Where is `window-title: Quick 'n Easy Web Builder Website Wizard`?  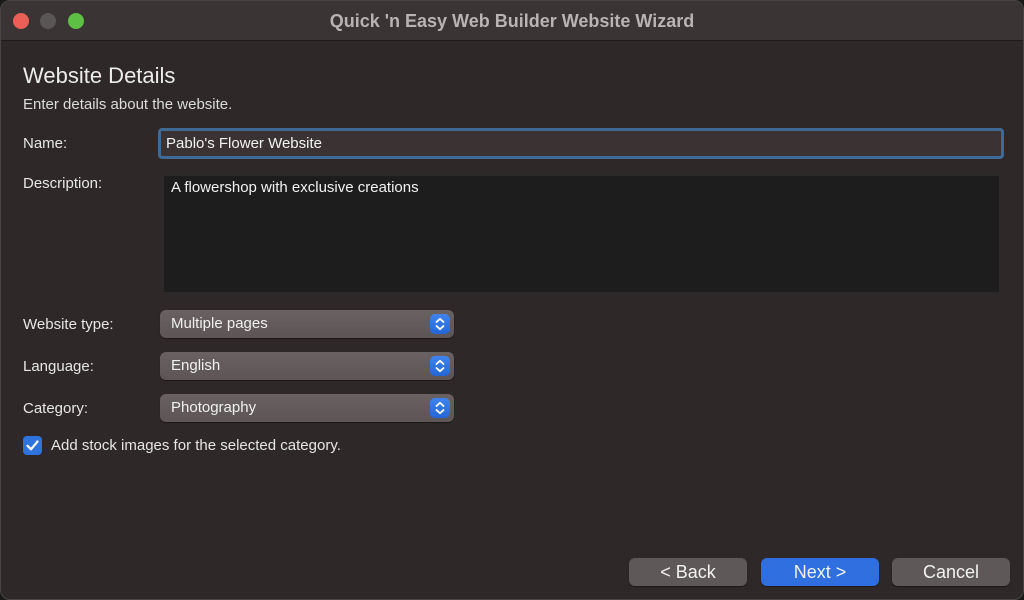
window-title: Quick 'n Easy Web Builder Website Wizard is located at coordinates (512, 21).